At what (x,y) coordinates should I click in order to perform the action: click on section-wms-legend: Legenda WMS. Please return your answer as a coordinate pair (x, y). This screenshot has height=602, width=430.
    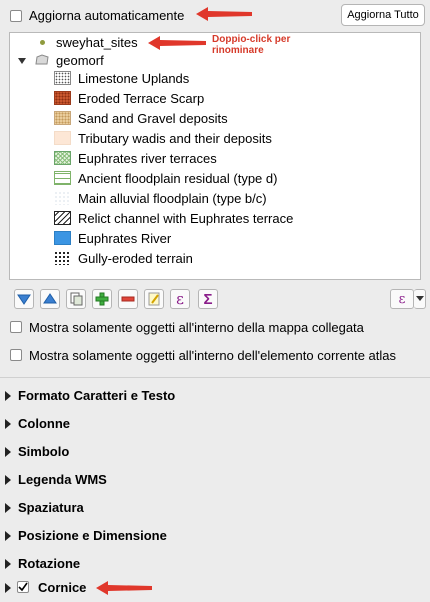
    Looking at the image, I should click on (215, 480).